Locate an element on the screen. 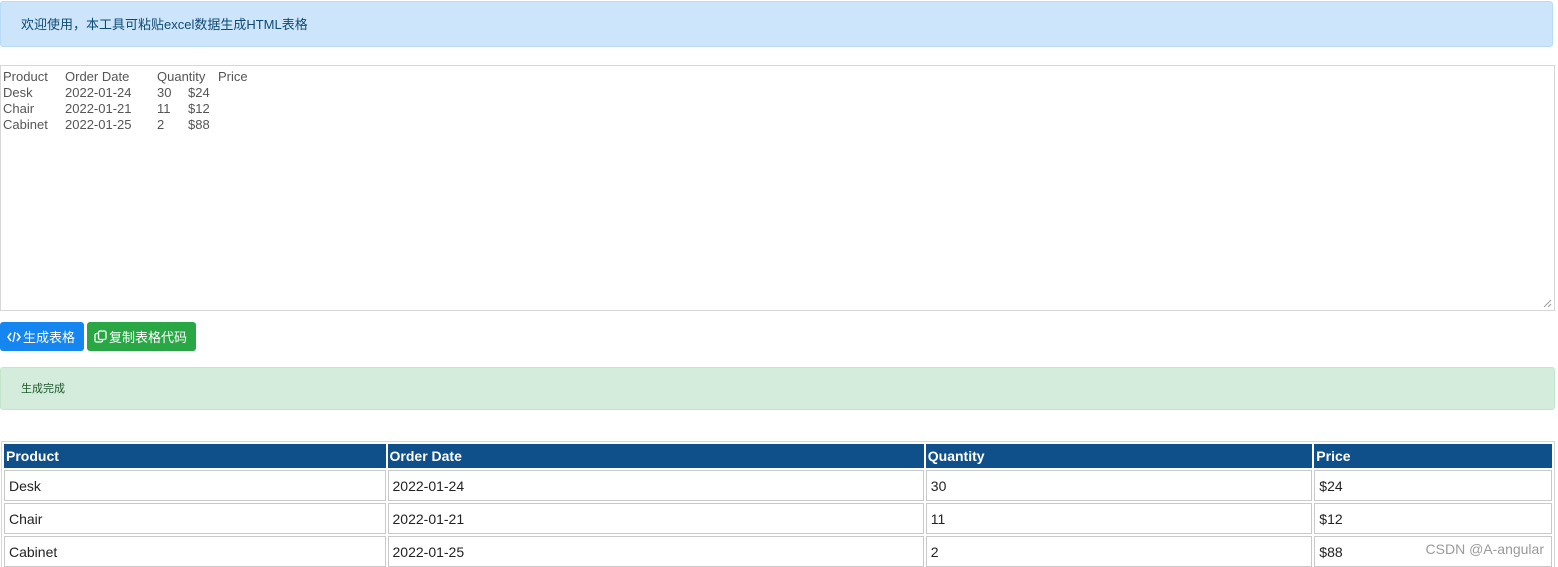 Image resolution: width=1558 pixels, height=567 pixels. table-cell: 2022-01-24 is located at coordinates (655, 485).